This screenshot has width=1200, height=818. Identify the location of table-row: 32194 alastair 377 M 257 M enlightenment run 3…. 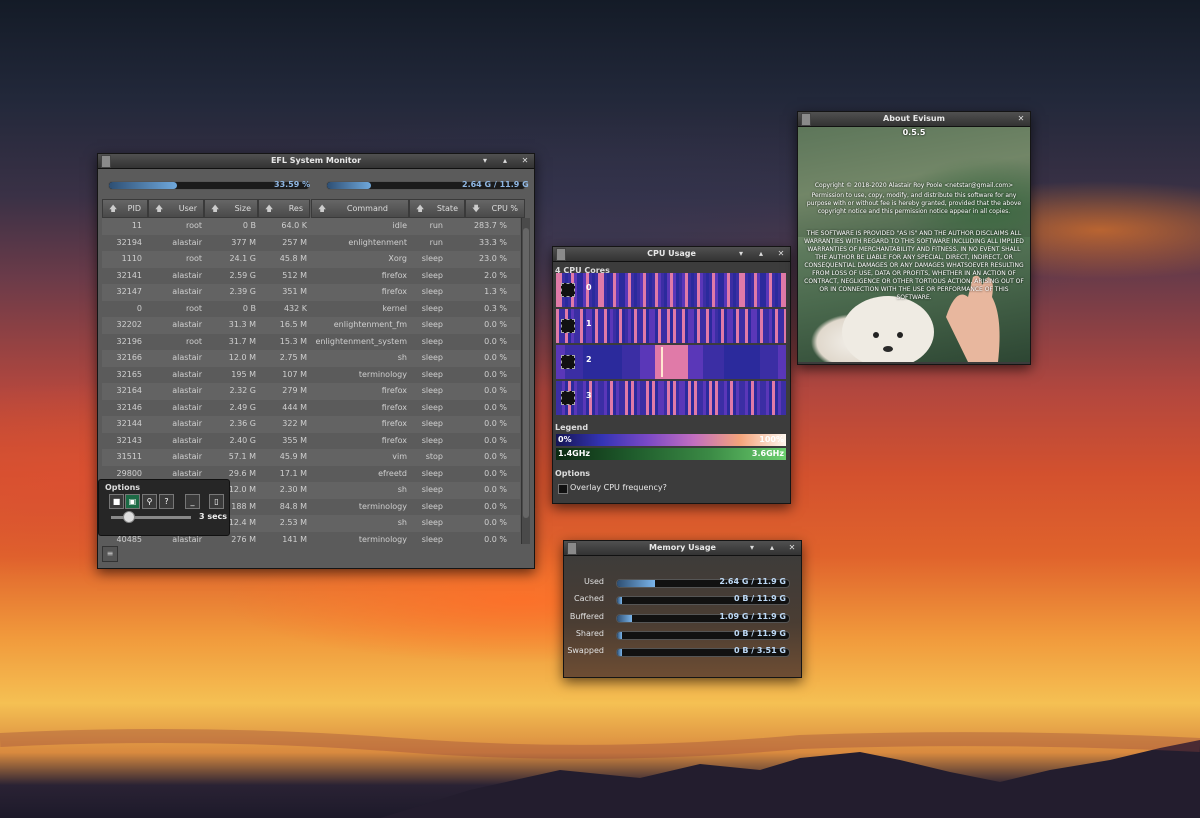
(311, 243).